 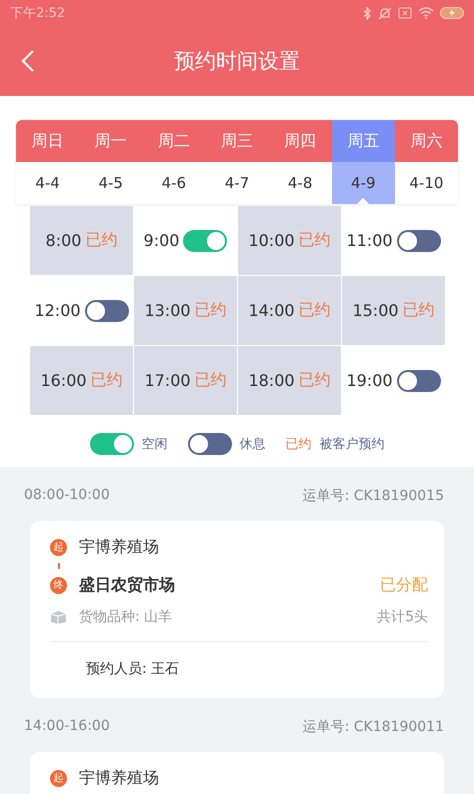 I want to click on order-card: 起 宇博养殖场, so click(x=237, y=773).